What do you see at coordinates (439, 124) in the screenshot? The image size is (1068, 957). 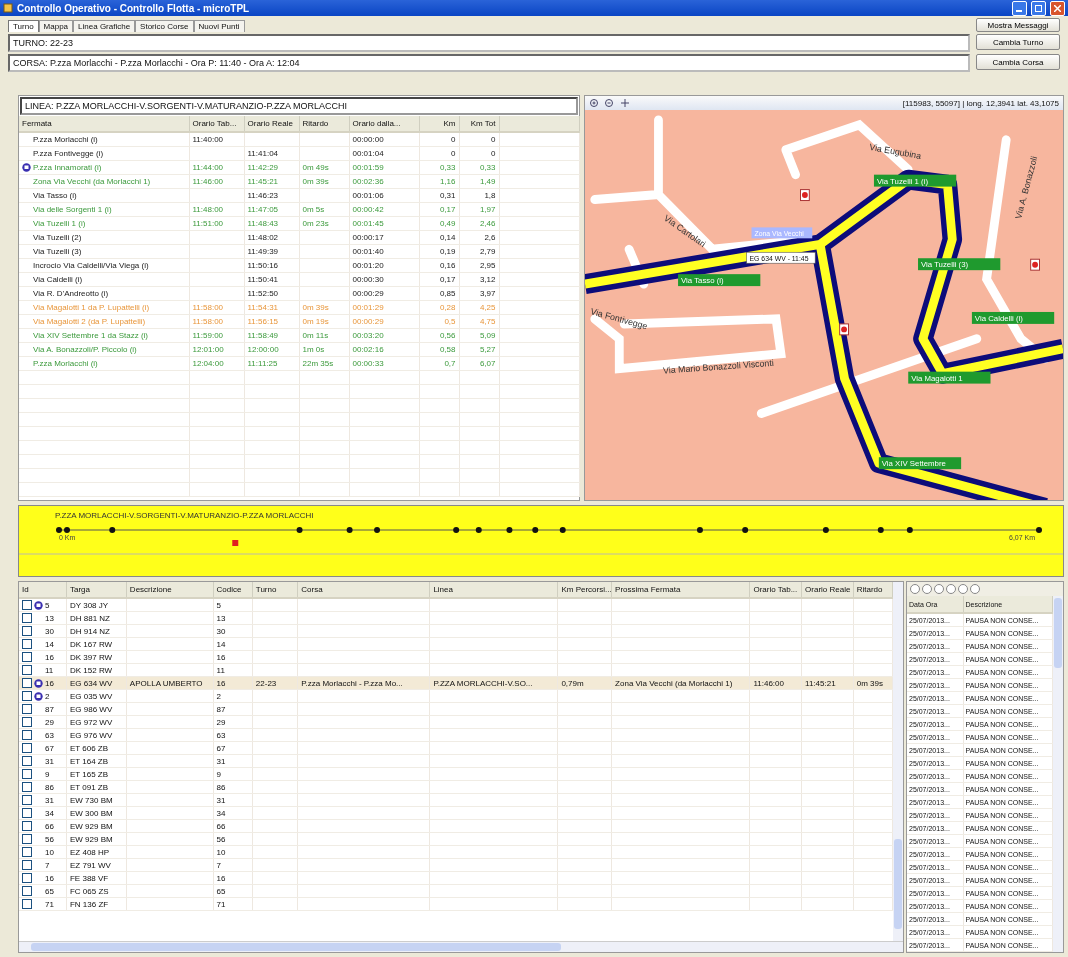 I see `column-header: Km` at bounding box center [439, 124].